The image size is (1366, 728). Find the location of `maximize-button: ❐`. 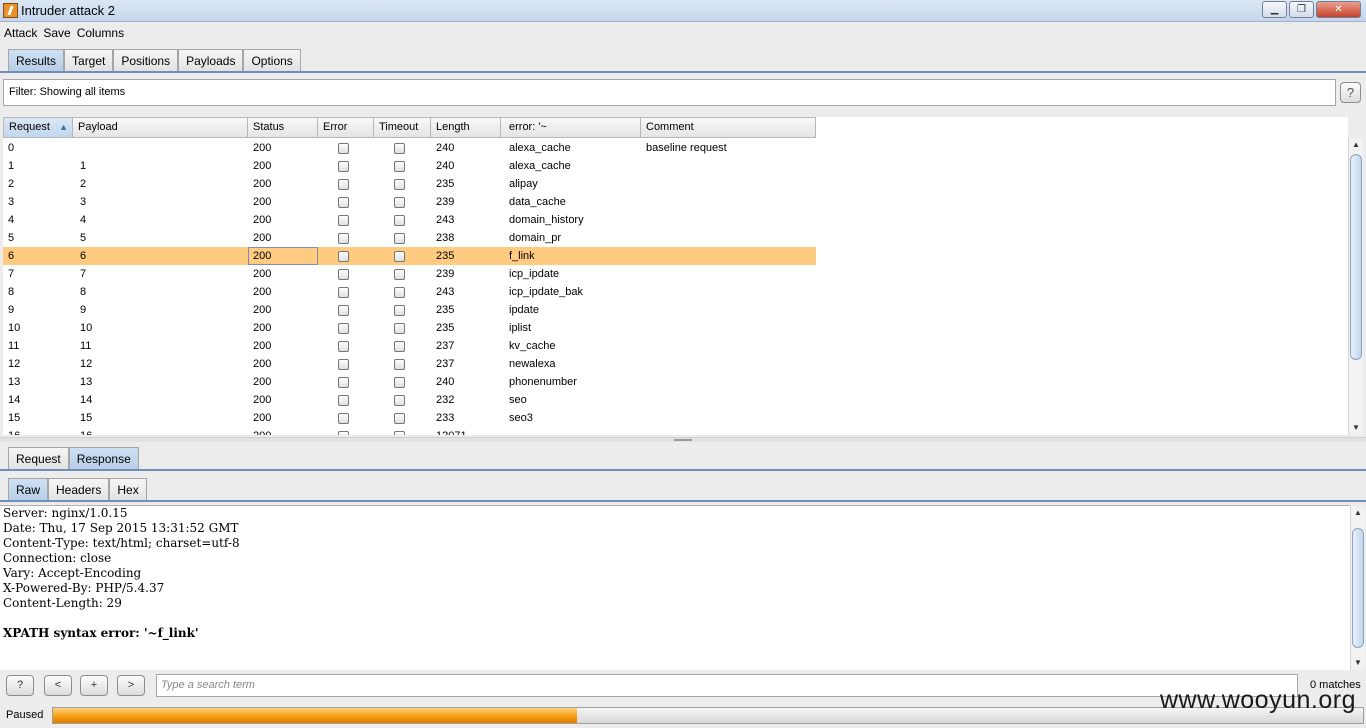

maximize-button: ❐ is located at coordinates (1301, 9).